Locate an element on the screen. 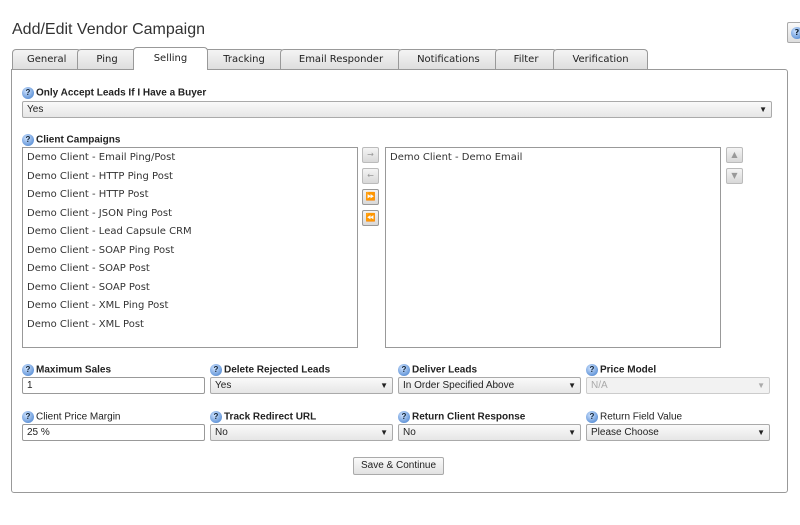  remove-all-button: ⏪ is located at coordinates (370, 218).